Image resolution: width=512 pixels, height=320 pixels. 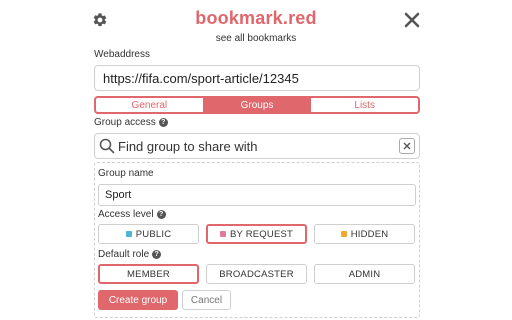 I want to click on role-admin-button: ADMIN, so click(x=364, y=274).